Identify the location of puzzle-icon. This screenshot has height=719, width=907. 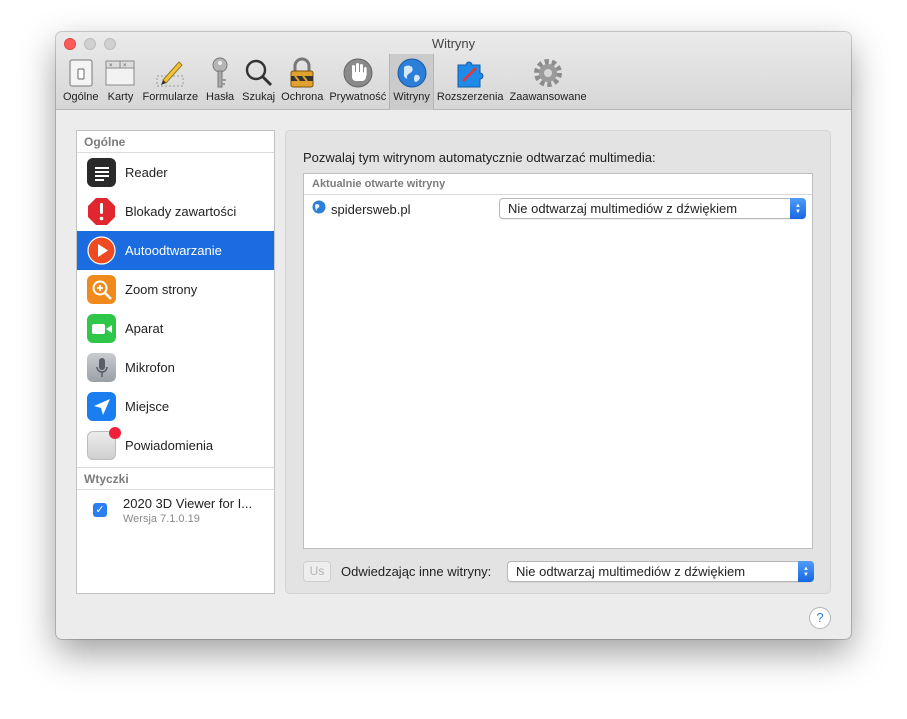
(470, 73).